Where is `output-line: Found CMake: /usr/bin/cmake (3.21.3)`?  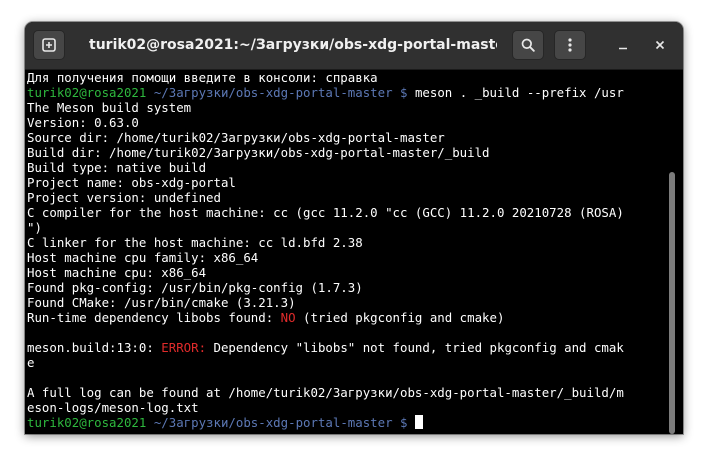
output-line: Found CMake: /usr/bin/cmake (3.21.3) is located at coordinates (161, 302).